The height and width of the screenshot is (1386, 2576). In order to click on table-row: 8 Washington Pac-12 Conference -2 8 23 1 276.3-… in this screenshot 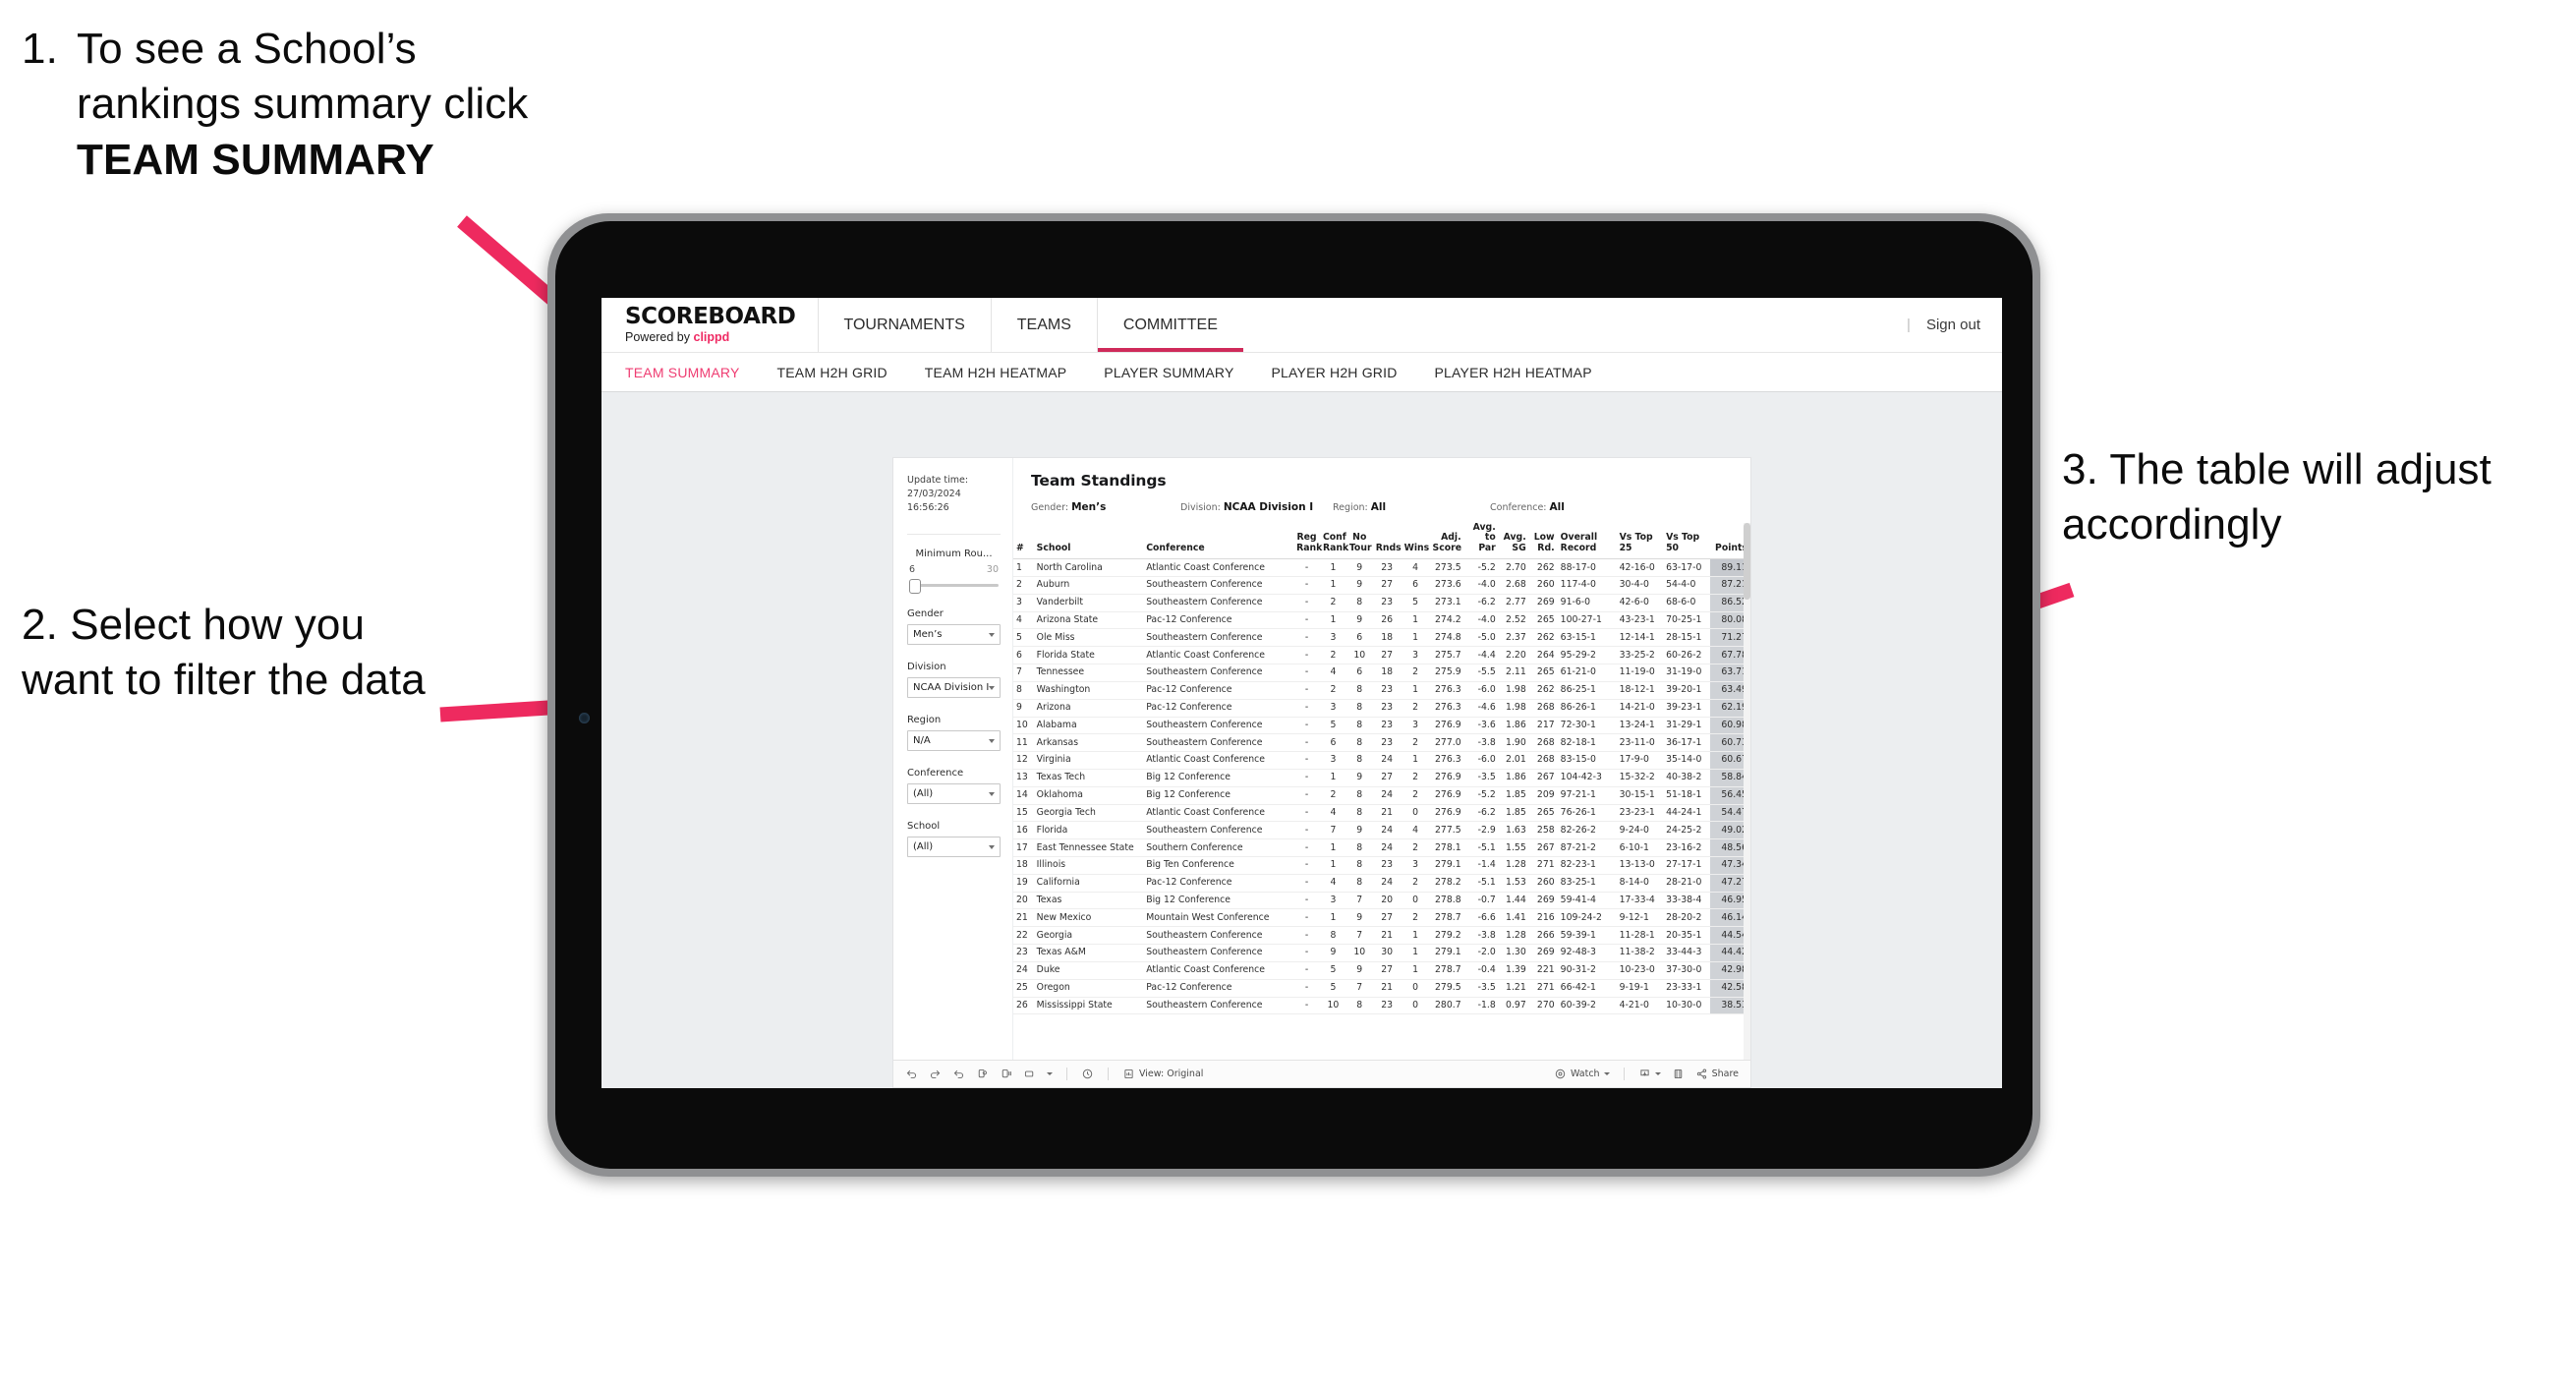, I will do `click(1382, 690)`.